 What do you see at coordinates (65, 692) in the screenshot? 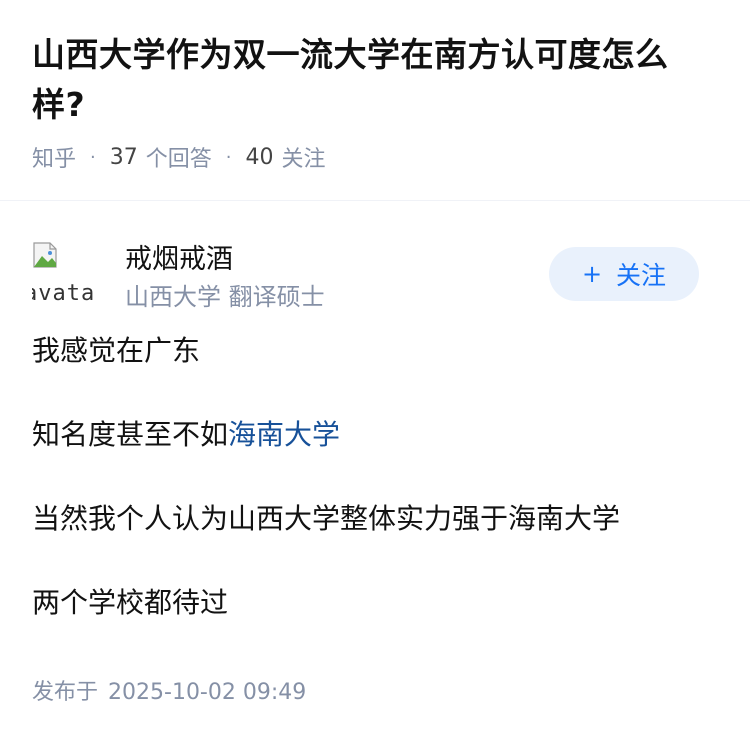
I see `publish-label: 发布于` at bounding box center [65, 692].